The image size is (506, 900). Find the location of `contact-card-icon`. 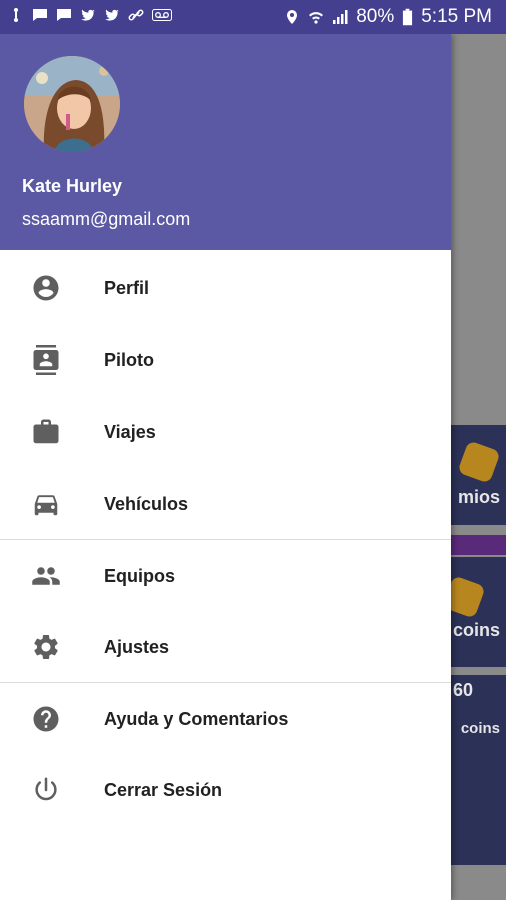

contact-card-icon is located at coordinates (46, 360).